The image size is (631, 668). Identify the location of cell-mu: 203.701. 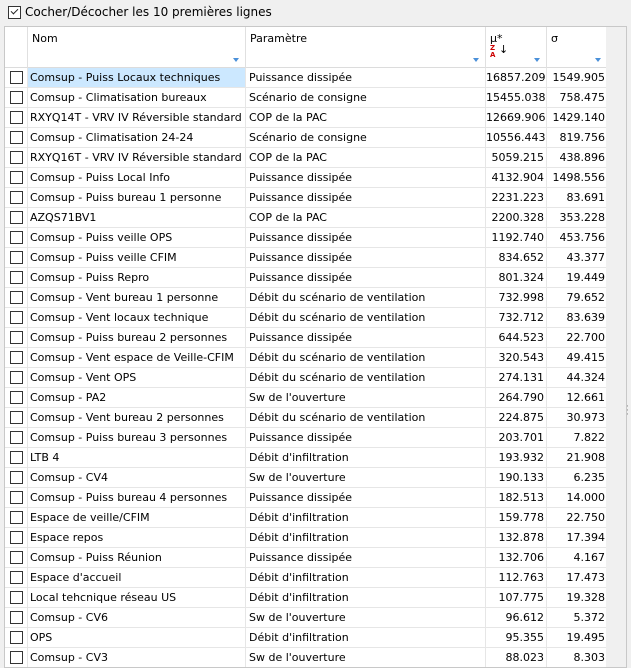
(516, 438).